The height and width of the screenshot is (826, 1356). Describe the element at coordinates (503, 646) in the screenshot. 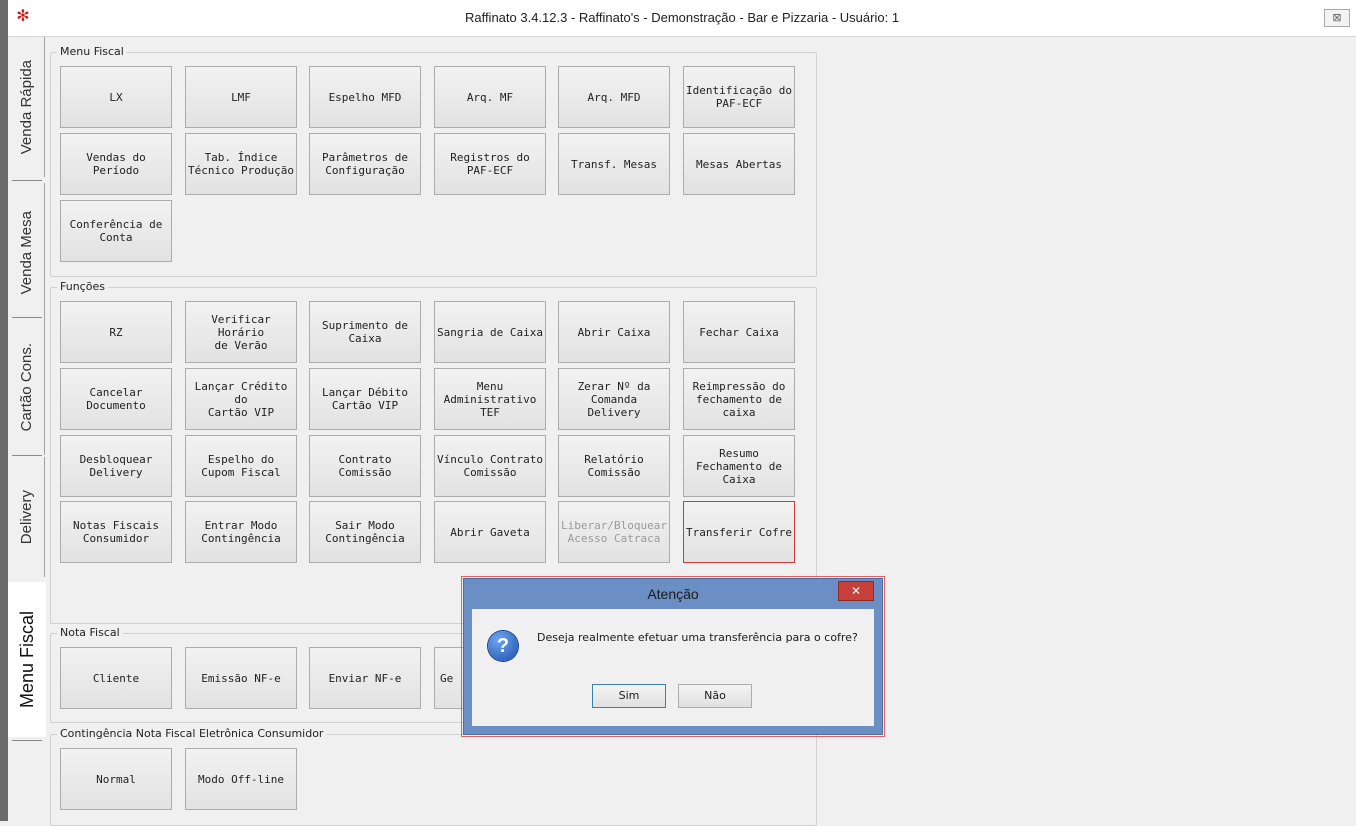

I see `question-icon: ?` at that location.